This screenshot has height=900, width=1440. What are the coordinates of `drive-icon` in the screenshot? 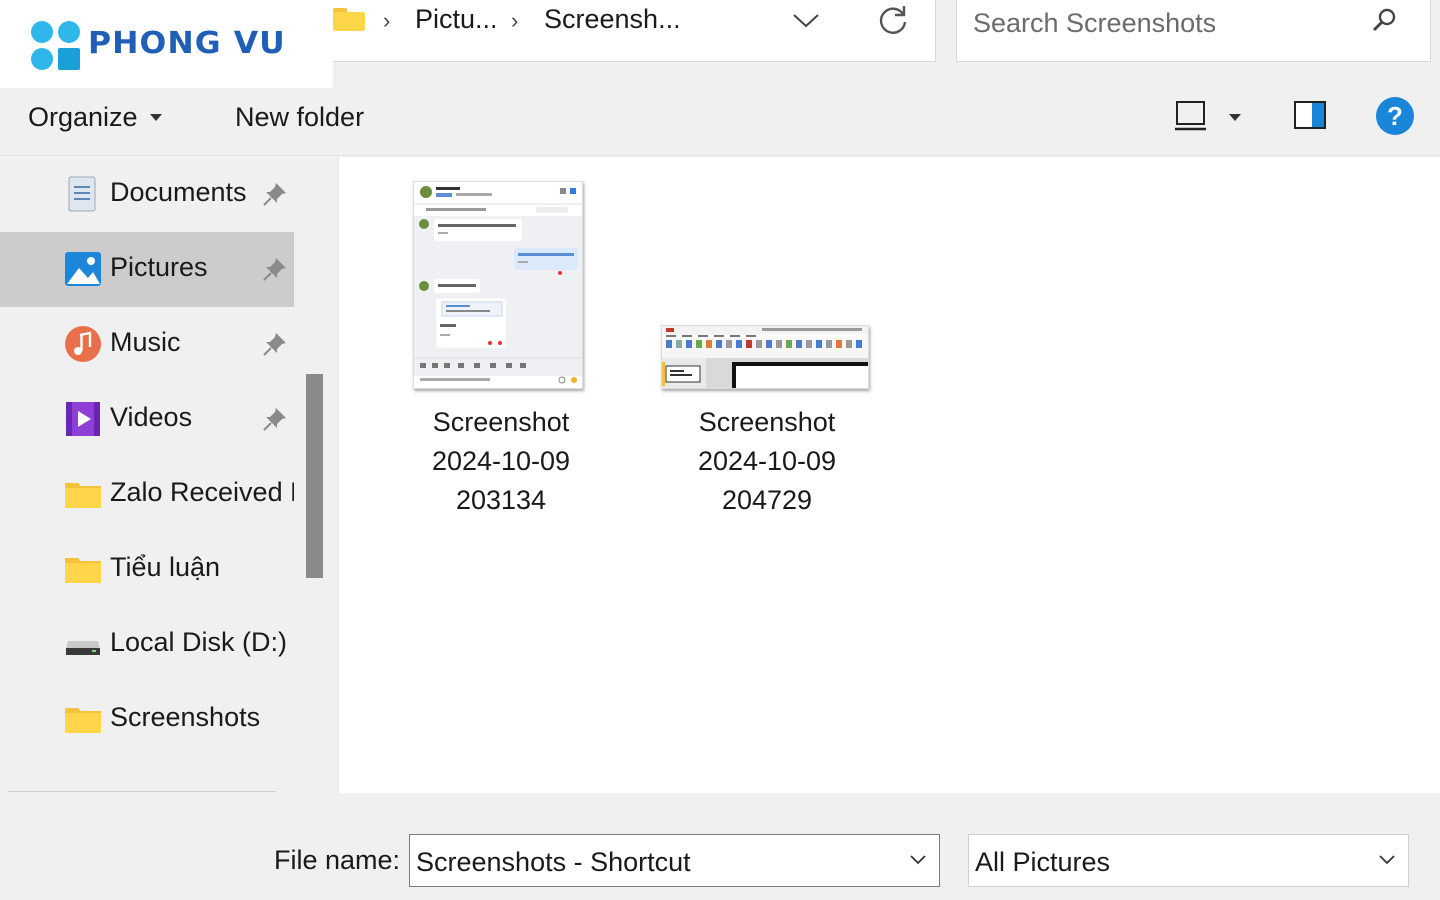 It's located at (83, 648).